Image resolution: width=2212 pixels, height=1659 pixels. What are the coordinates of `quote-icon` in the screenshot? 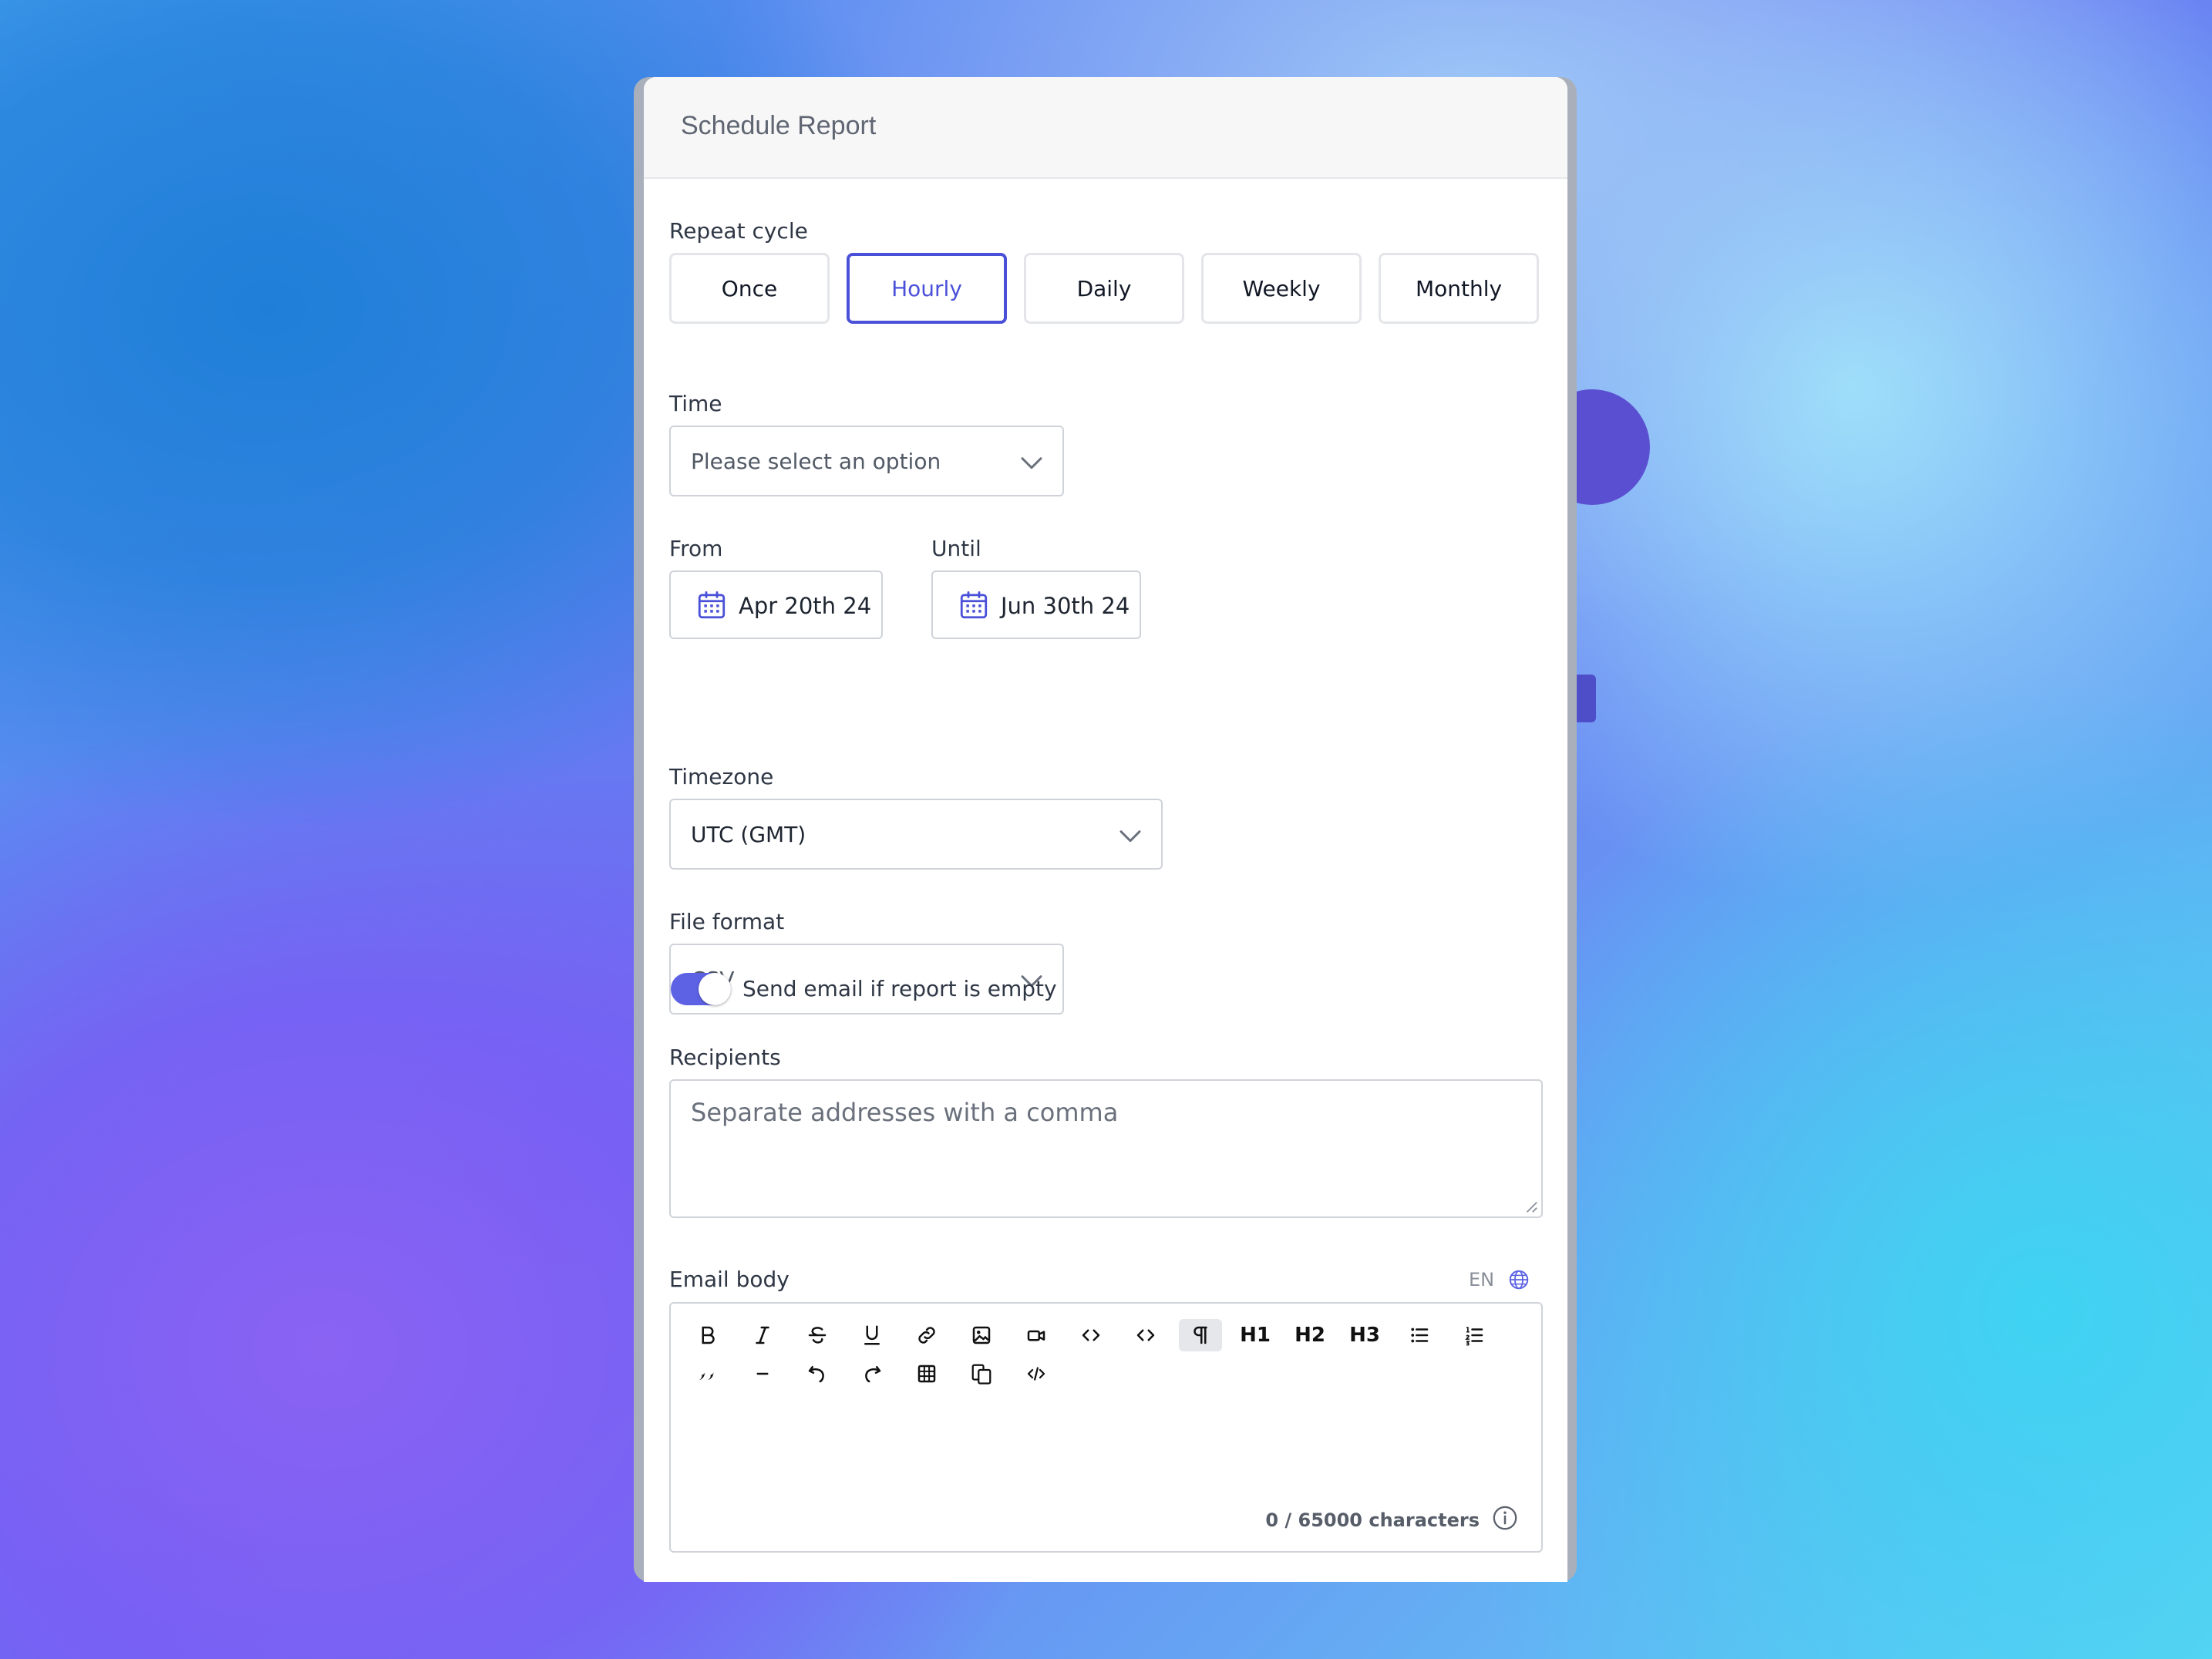 It's located at (707, 1374).